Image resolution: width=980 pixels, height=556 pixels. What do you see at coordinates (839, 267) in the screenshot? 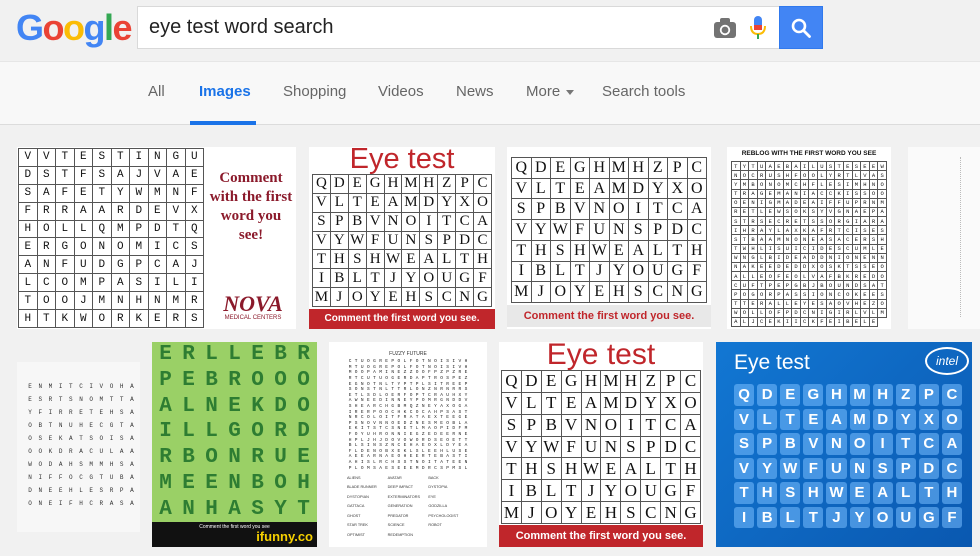
I see `grid-letter: K` at bounding box center [839, 267].